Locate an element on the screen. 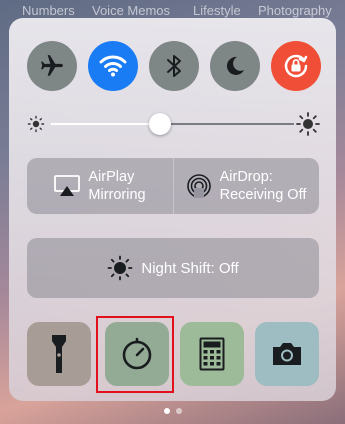 This screenshot has height=424, width=345. airdrop-label: AirDrop: Receiving Off is located at coordinates (263, 186).